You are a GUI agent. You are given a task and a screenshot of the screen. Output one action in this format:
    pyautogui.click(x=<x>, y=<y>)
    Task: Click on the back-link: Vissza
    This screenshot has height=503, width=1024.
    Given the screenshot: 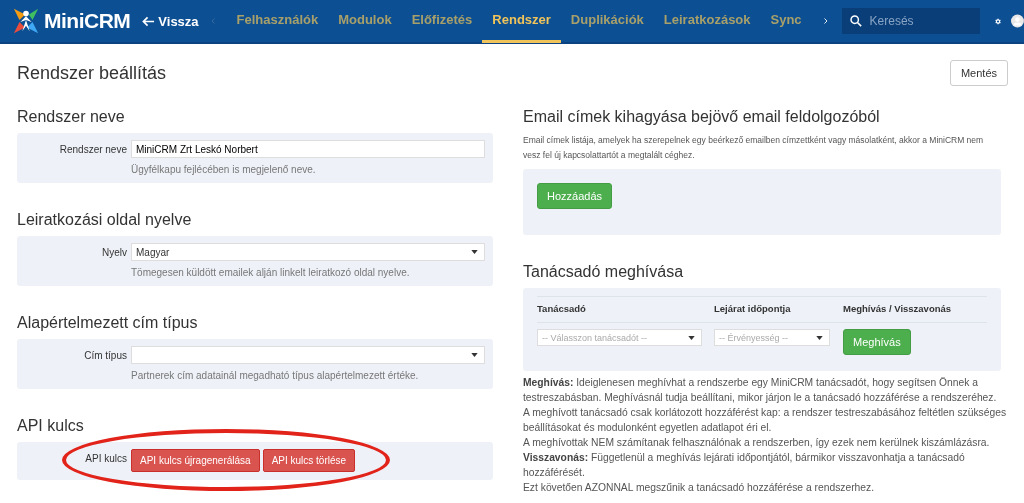 What is the action you would take?
    pyautogui.click(x=170, y=21)
    